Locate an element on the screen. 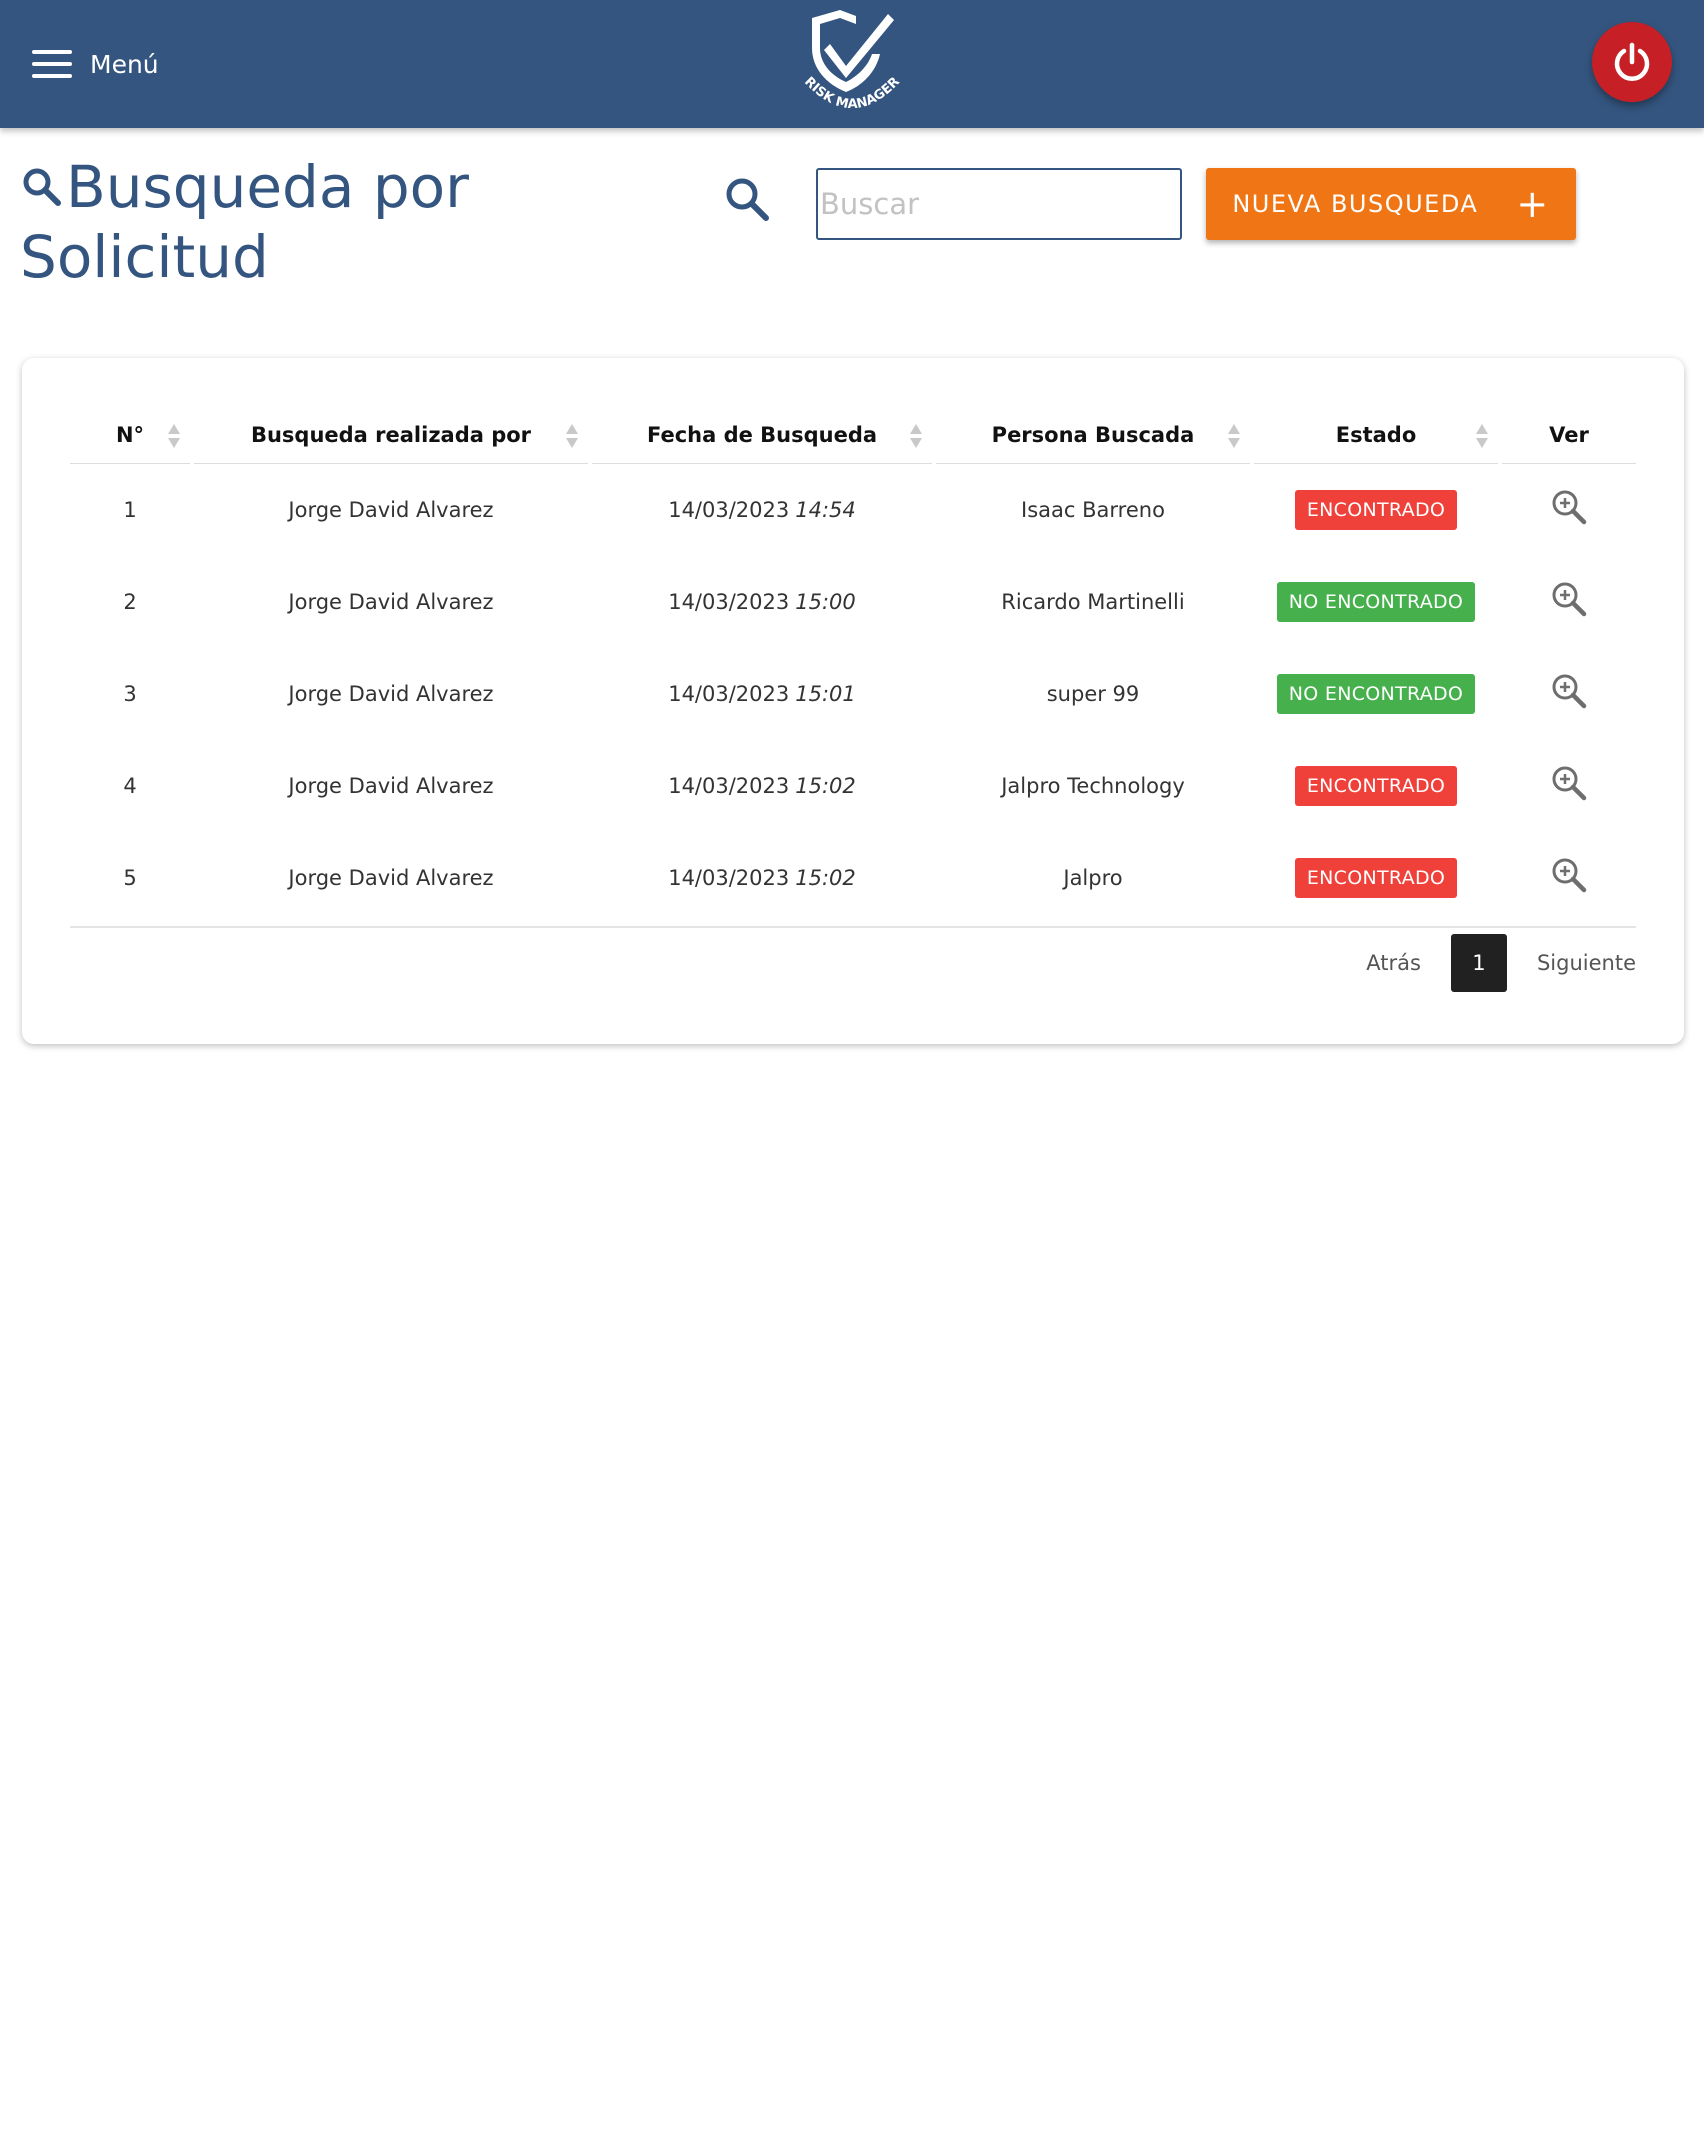 The image size is (1704, 2152). title-search-icon is located at coordinates (42, 187).